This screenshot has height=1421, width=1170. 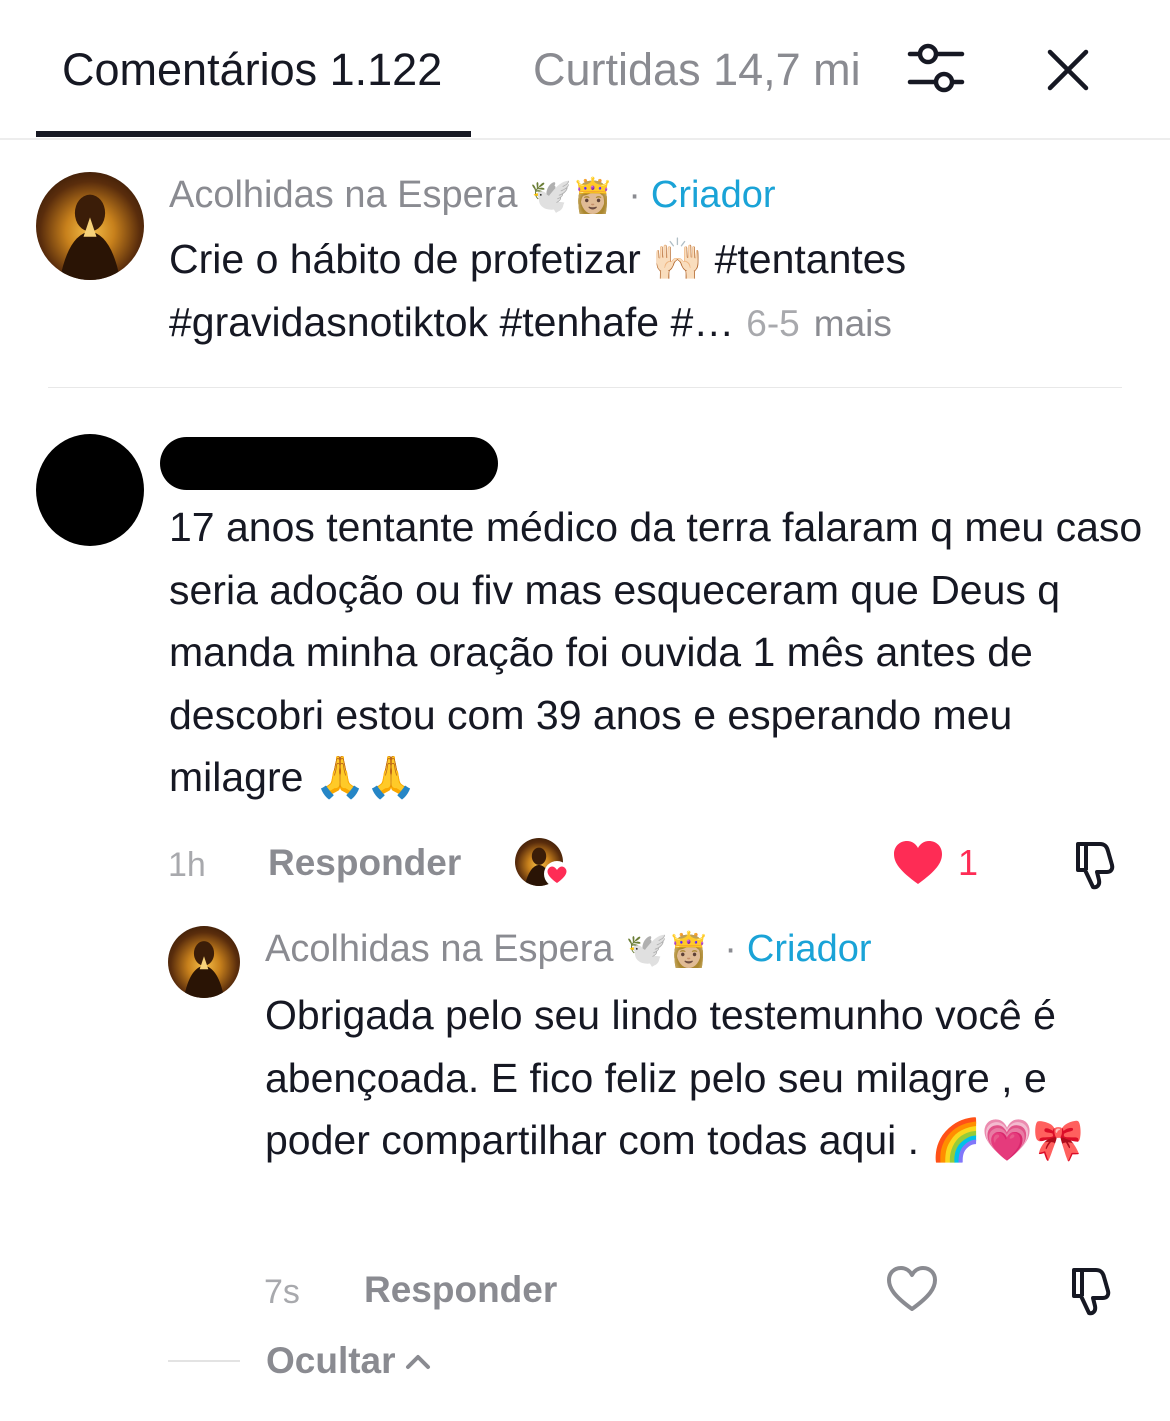 What do you see at coordinates (572, 195) in the screenshot?
I see `caption-author-emoji: 🕊️👸🏼` at bounding box center [572, 195].